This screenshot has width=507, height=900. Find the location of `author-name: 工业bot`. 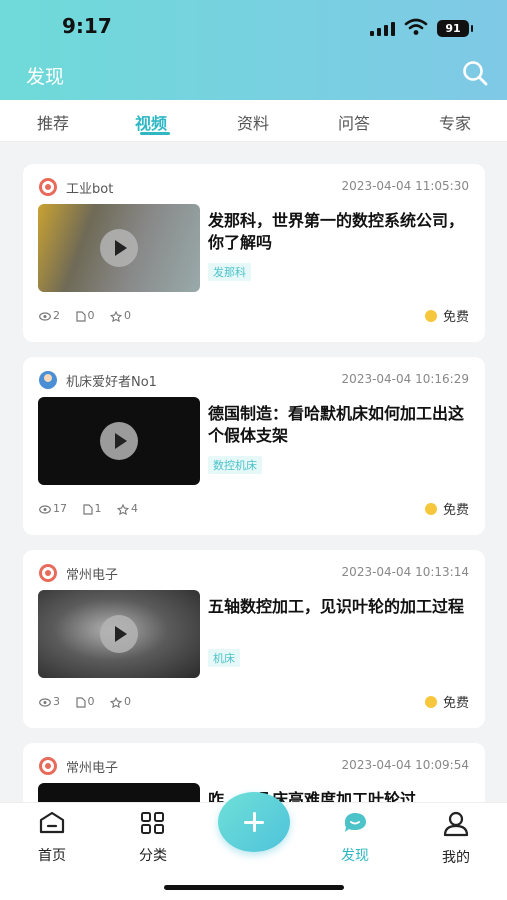

author-name: 工业bot is located at coordinates (89, 187).